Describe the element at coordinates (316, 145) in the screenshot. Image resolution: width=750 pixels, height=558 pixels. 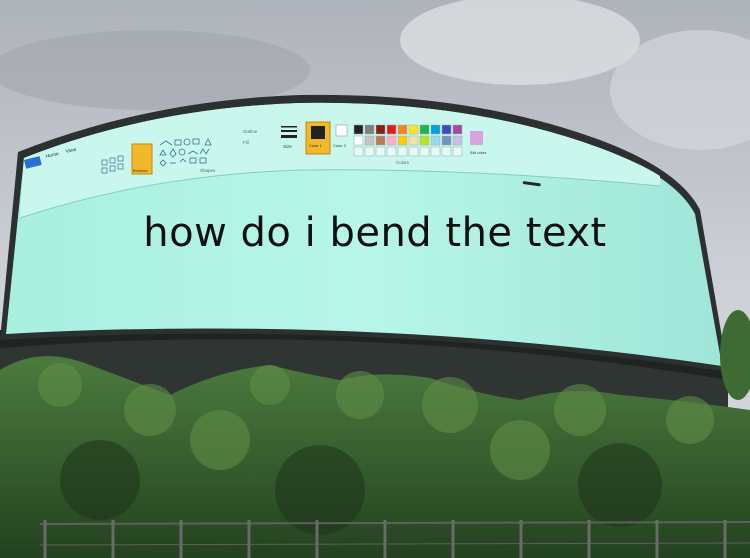
I see `color1-label: Color 1` at that location.